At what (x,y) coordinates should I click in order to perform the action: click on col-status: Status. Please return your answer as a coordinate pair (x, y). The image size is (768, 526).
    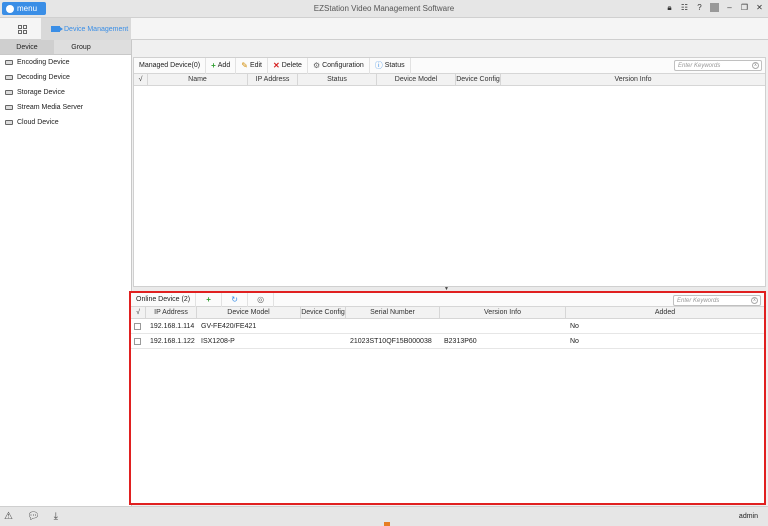
    Looking at the image, I should click on (337, 79).